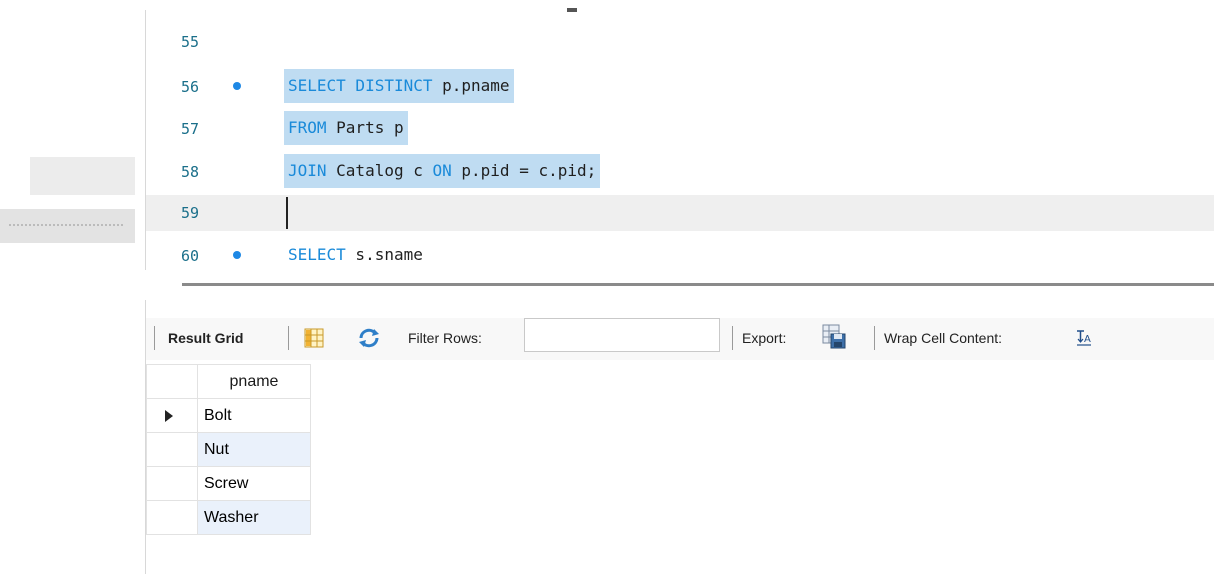  I want to click on left-panel-tab, so click(82, 176).